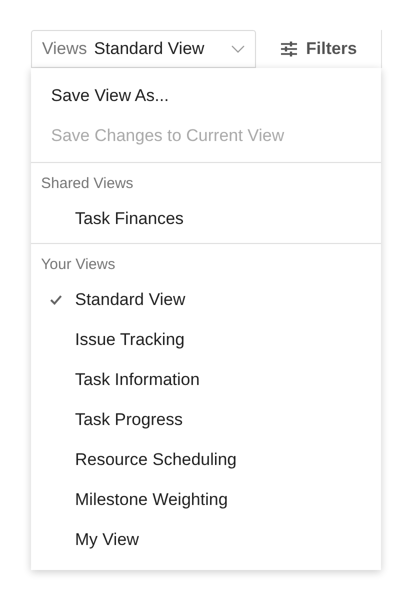 The height and width of the screenshot is (603, 412). I want to click on menu-item: Task Information, so click(206, 380).